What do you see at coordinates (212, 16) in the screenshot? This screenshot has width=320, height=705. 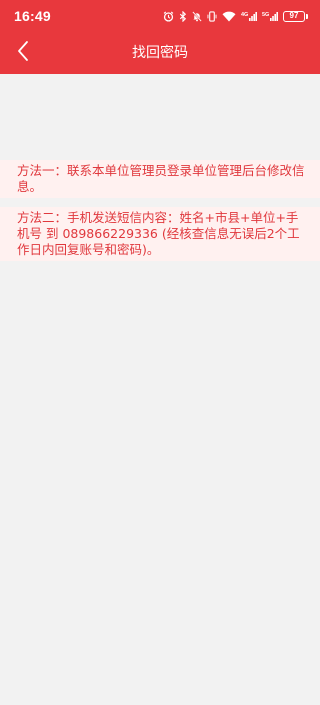 I see `vibrate-icon` at bounding box center [212, 16].